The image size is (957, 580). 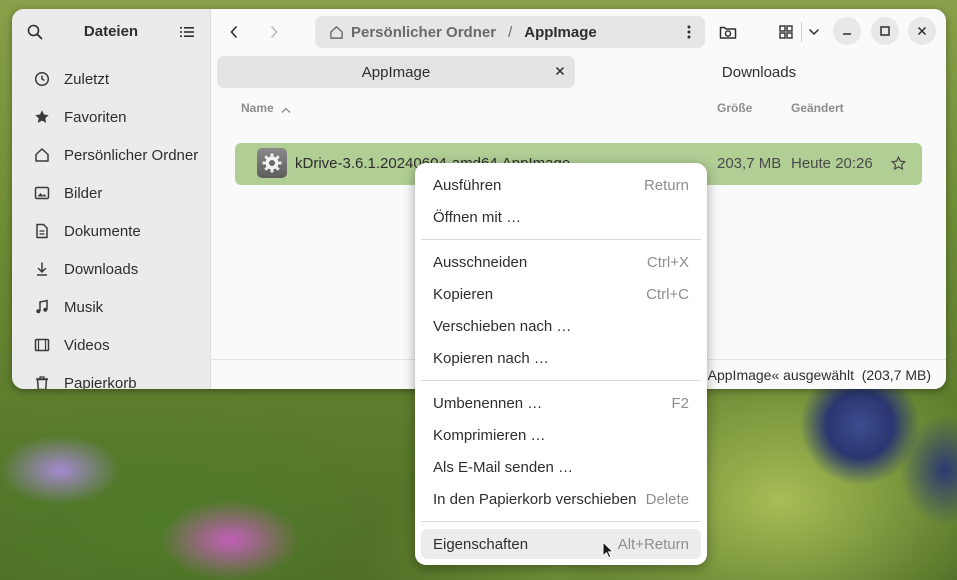 I want to click on path-bar: Persönlicher Ordner / AppImage, so click(x=510, y=32).